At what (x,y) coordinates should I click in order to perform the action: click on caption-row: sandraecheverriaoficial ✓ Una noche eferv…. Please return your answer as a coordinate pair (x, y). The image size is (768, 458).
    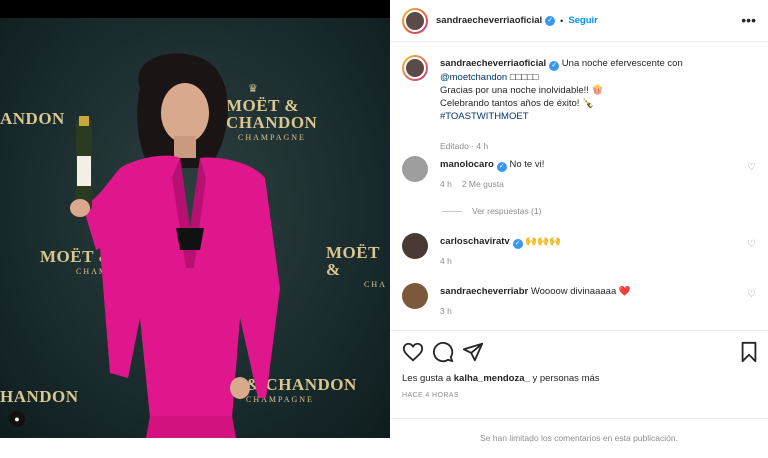
    Looking at the image, I should click on (581, 103).